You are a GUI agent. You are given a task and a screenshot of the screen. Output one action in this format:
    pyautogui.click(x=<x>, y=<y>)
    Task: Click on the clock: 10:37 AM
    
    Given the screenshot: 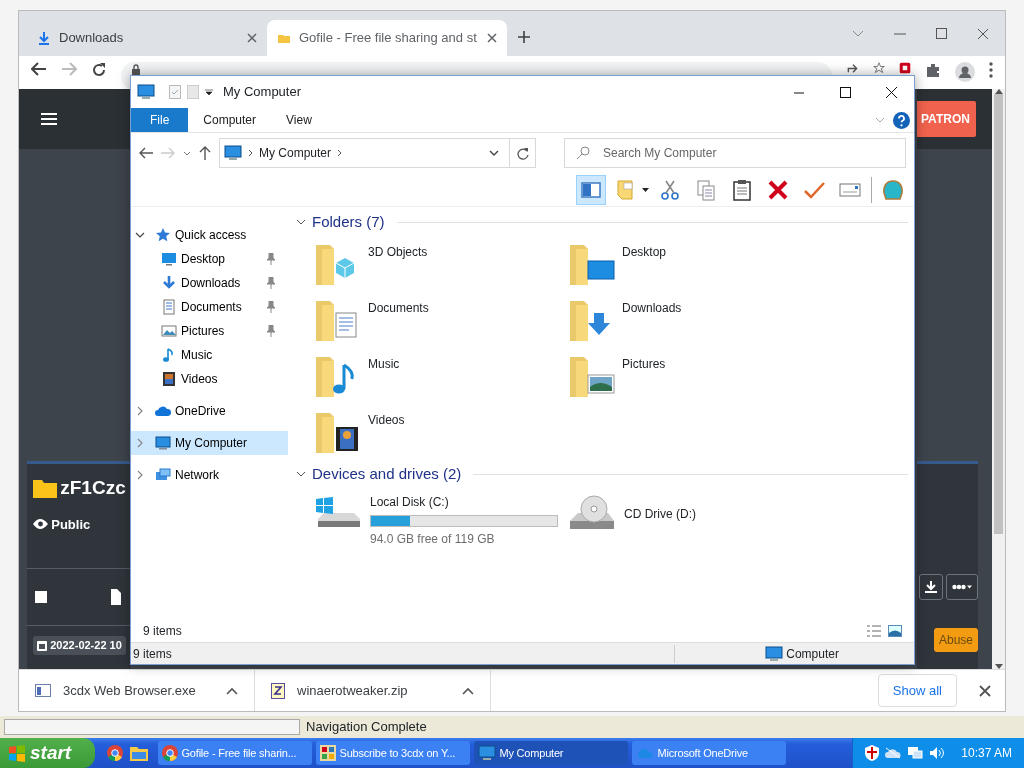 What is the action you would take?
    pyautogui.click(x=986, y=753)
    